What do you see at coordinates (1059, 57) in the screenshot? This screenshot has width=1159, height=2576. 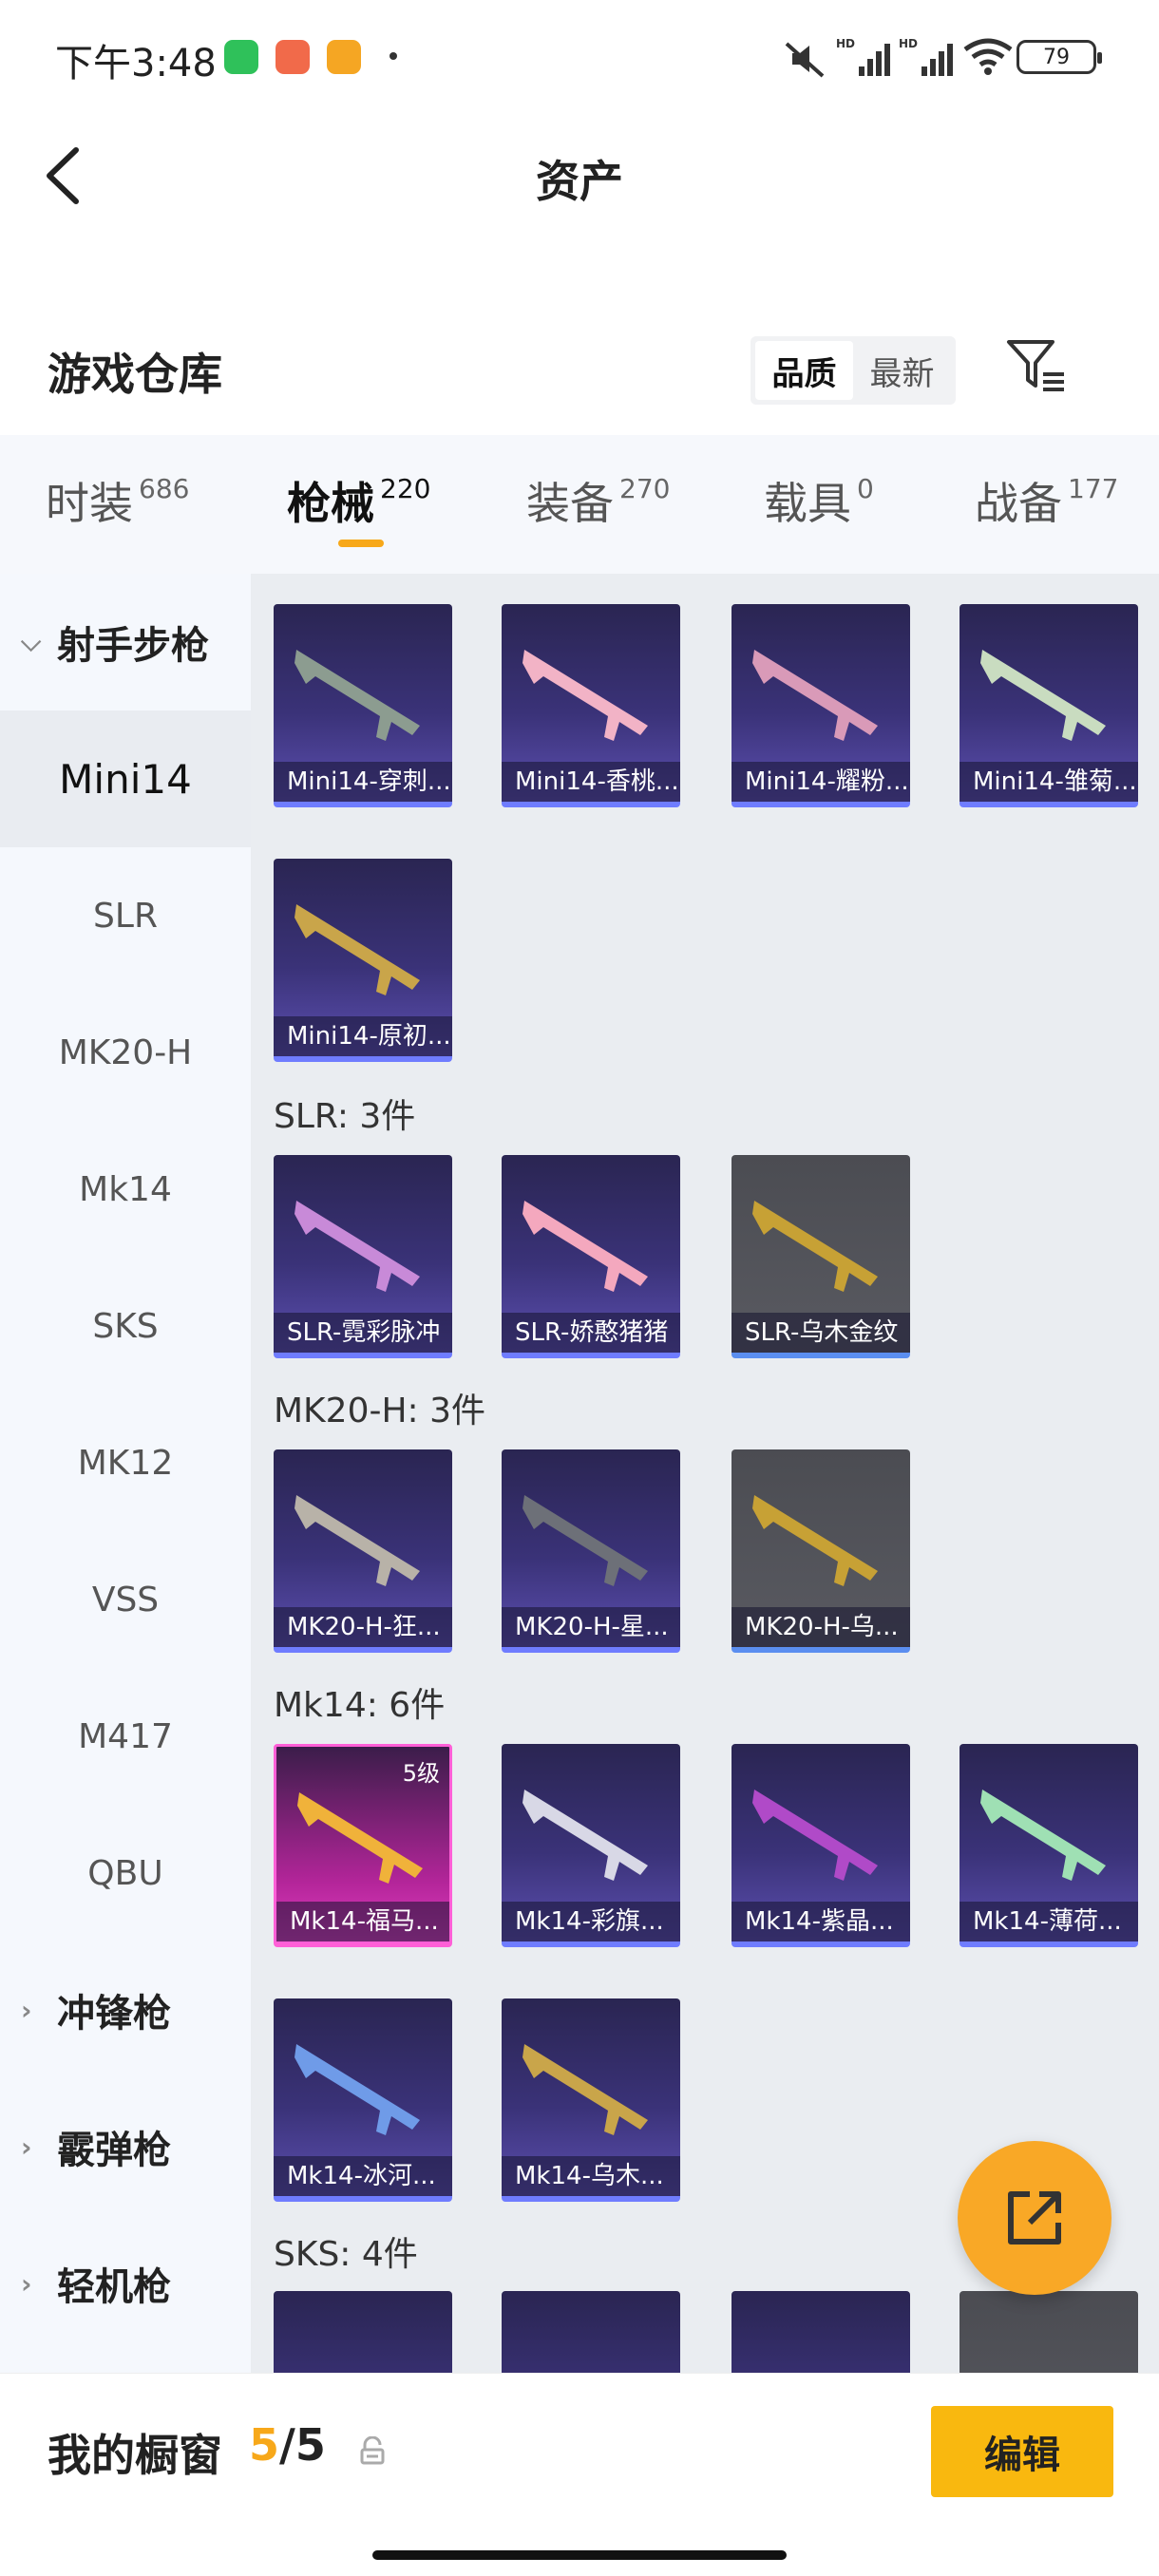 I see `battery-indicator: 79` at bounding box center [1059, 57].